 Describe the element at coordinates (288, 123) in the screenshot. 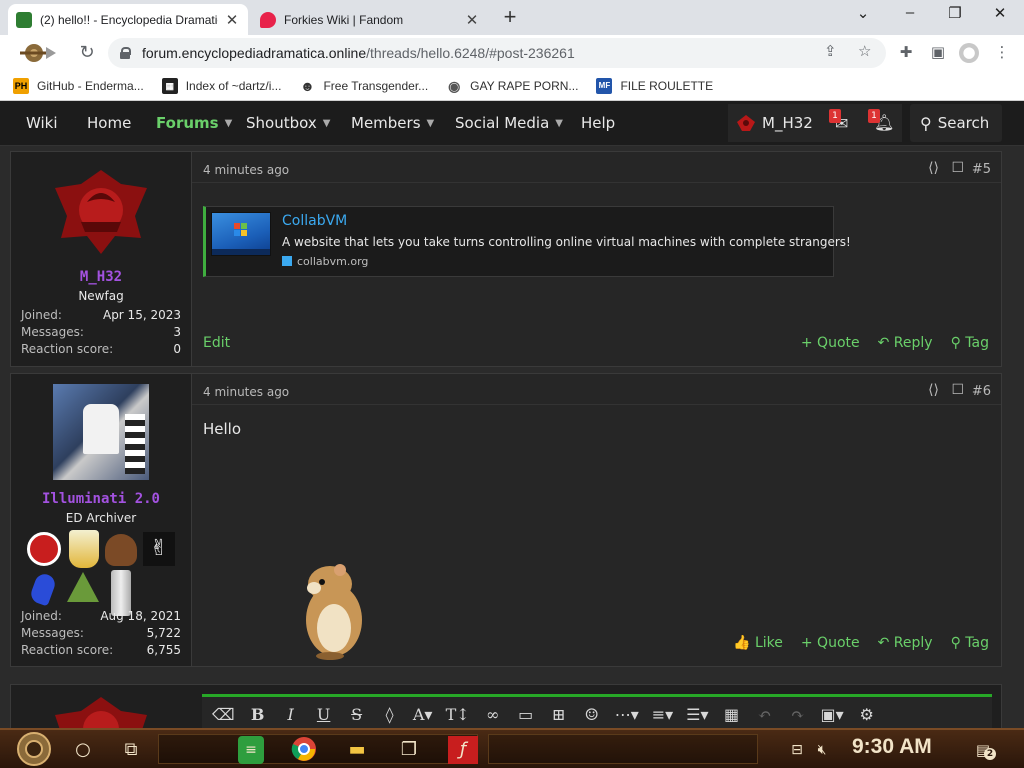

I see `nav-shoutbox: Shoutbox ▼` at that location.